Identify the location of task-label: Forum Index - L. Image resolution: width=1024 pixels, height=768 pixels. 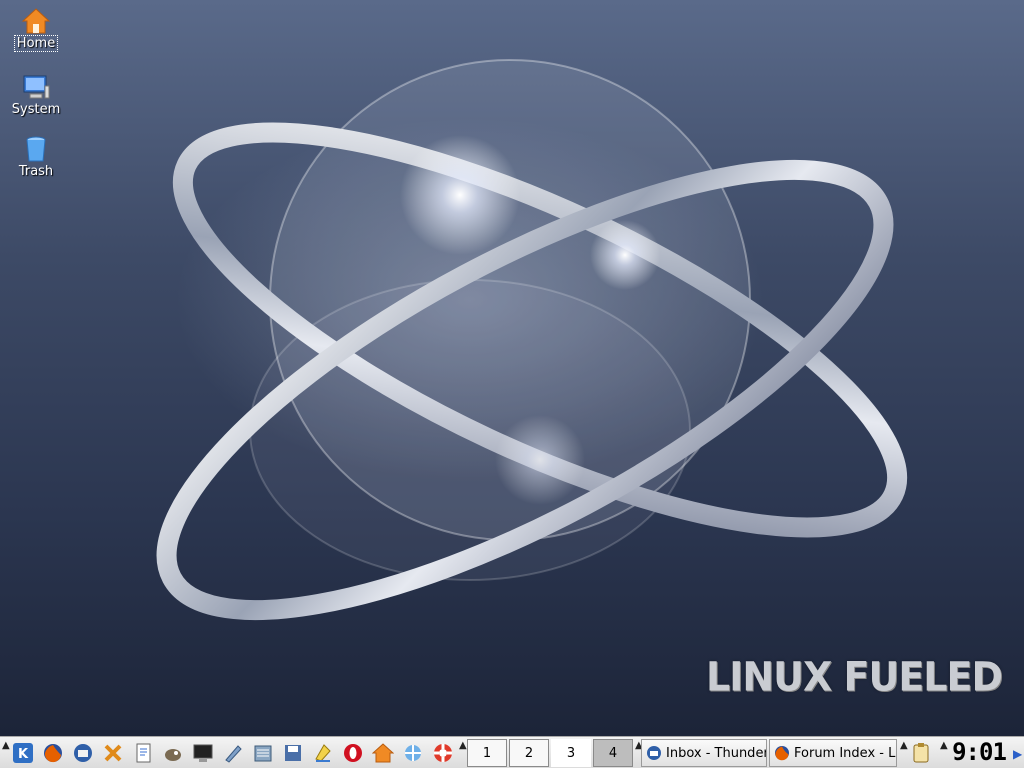
(845, 753).